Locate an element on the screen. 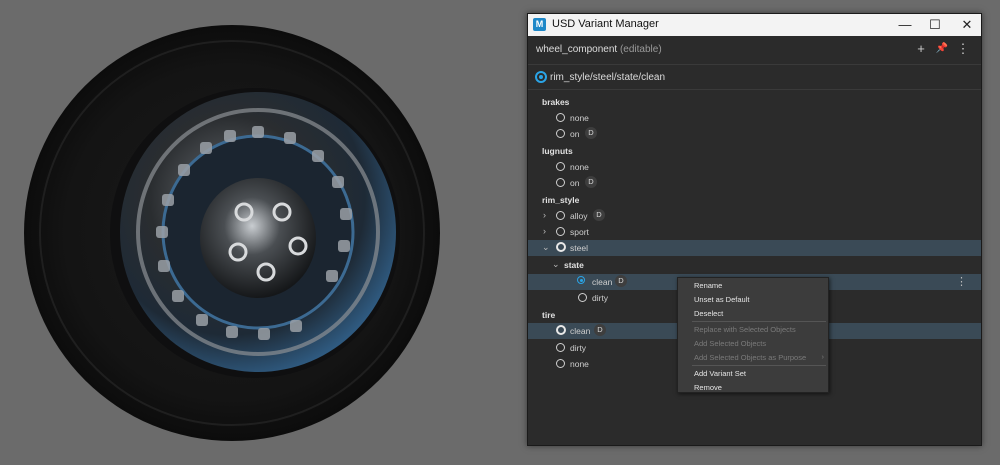 The height and width of the screenshot is (465, 1000). title-bar: M USD Variant Manager — ☐ ✕ is located at coordinates (754, 25).